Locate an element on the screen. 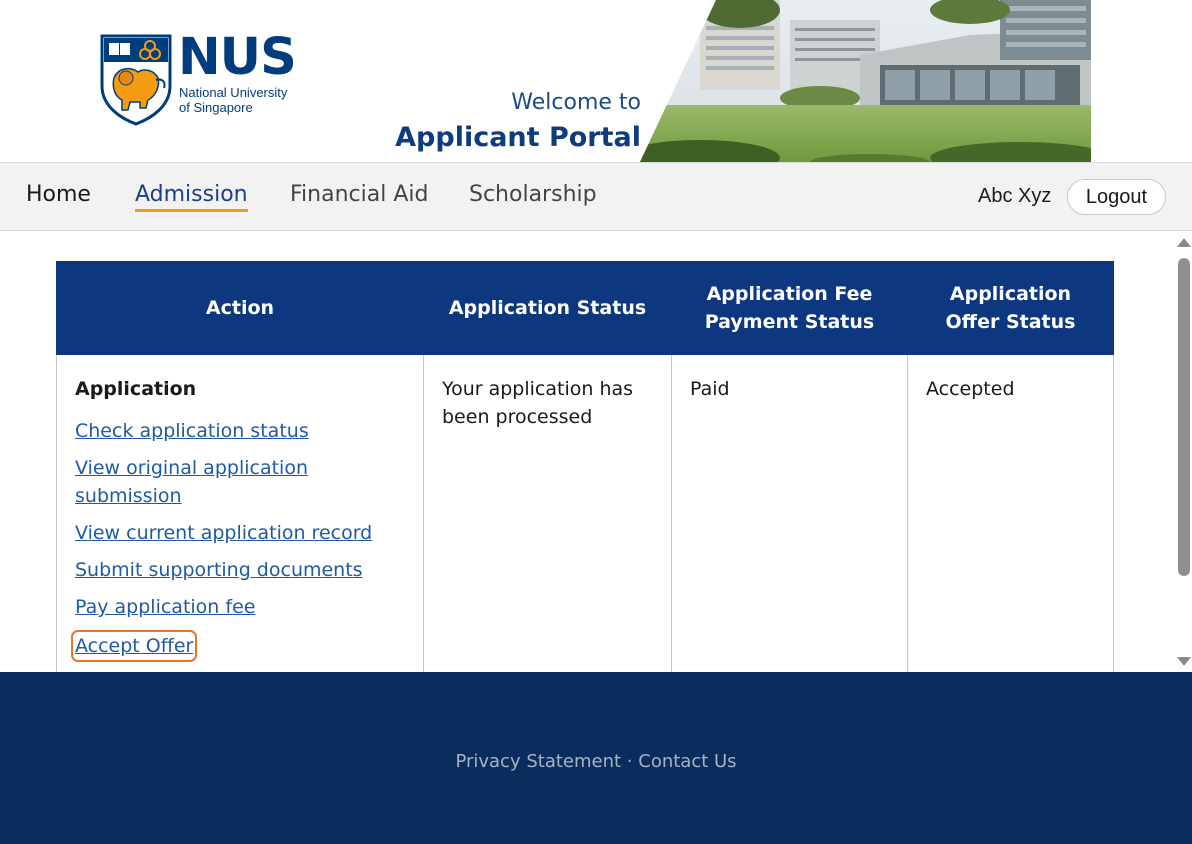 The image size is (1192, 844). scroll-down-arrow-icon is located at coordinates (1184, 661).